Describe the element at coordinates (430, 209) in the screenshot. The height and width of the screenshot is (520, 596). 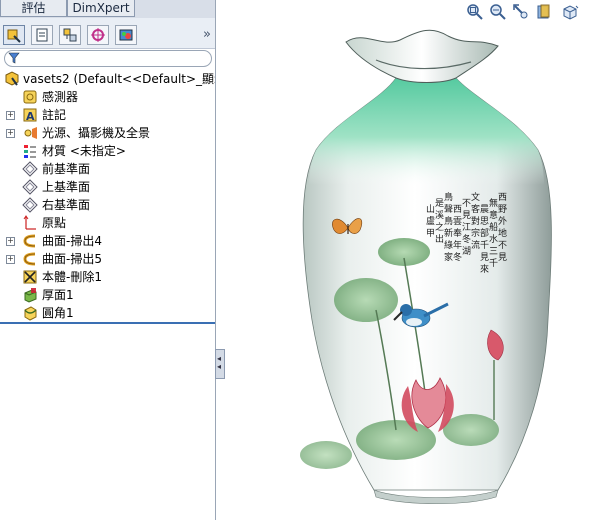
I see `calligraphy-char: 山` at that location.